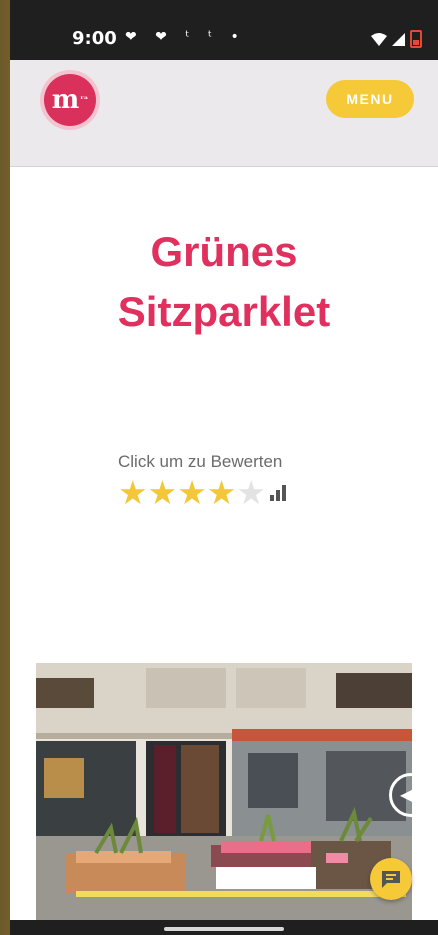  What do you see at coordinates (224, 251) in the screenshot?
I see `title-line-1: Grünes` at bounding box center [224, 251].